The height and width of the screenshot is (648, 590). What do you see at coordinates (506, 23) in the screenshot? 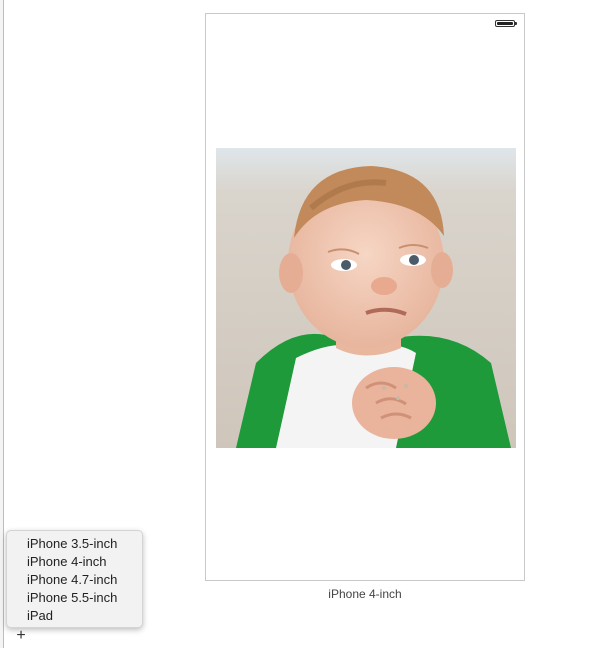
I see `battery-icon` at bounding box center [506, 23].